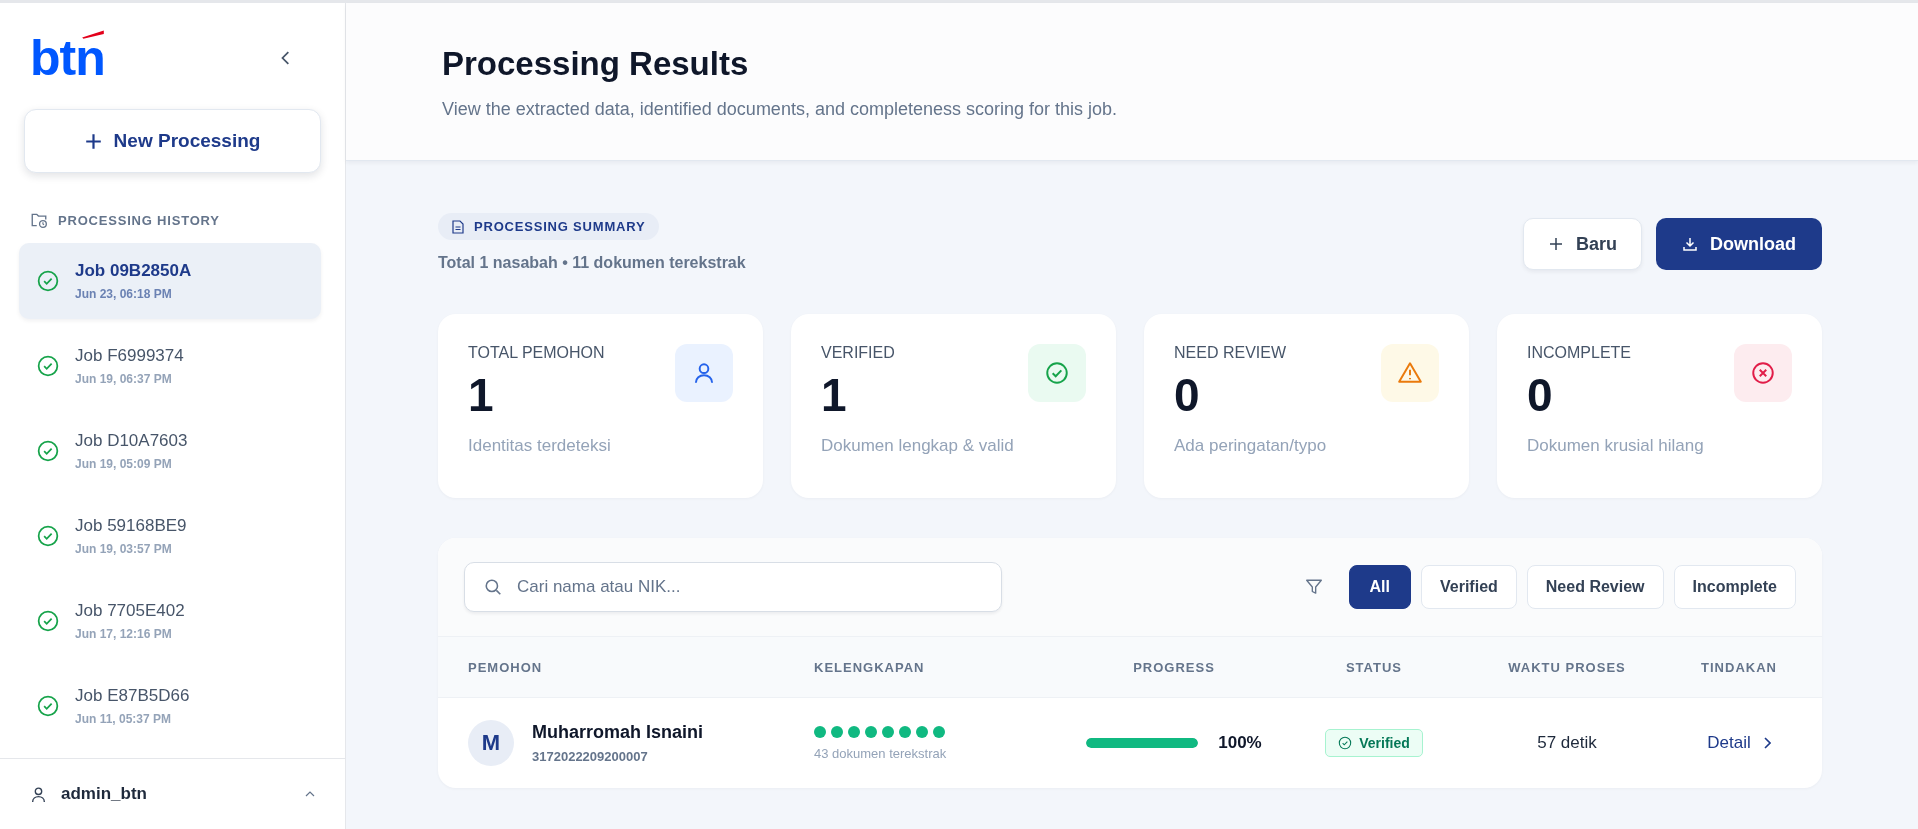  What do you see at coordinates (1374, 667) in the screenshot?
I see `column-header: STATUS` at bounding box center [1374, 667].